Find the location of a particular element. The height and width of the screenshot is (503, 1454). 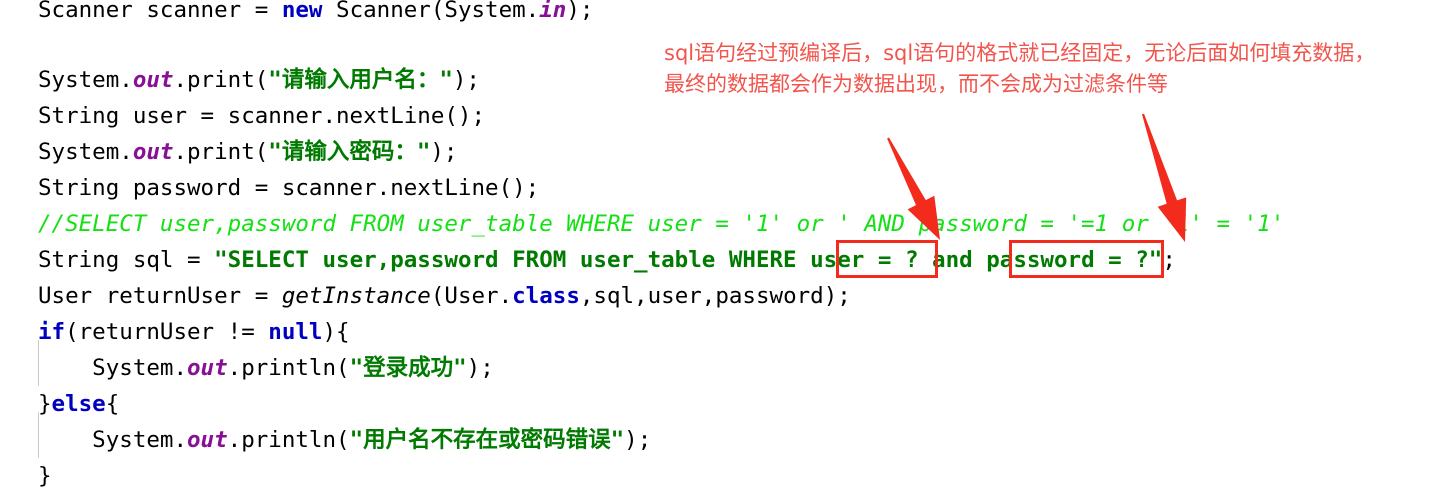

code-token: String password = scanner.nextLine(); is located at coordinates (289, 188).